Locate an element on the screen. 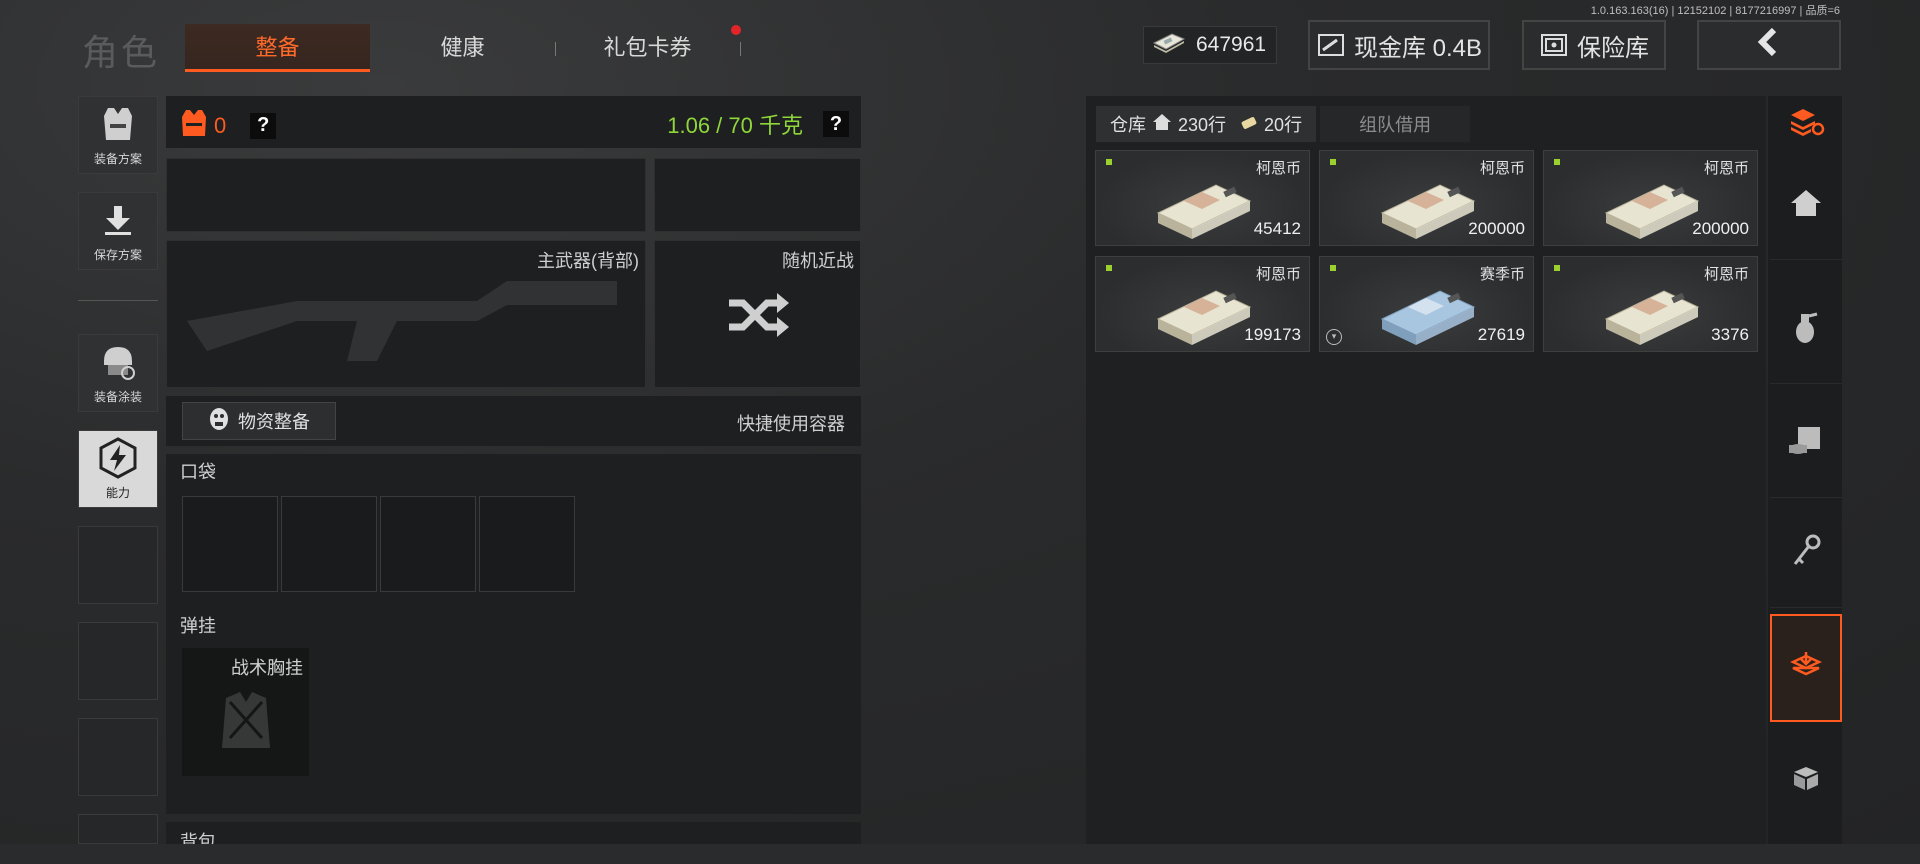 The image size is (1920, 864). rig-label: 弹挂 is located at coordinates (198, 626).